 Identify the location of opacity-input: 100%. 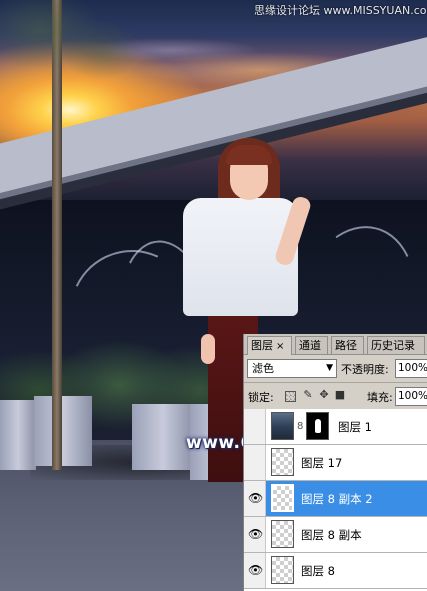
(411, 368).